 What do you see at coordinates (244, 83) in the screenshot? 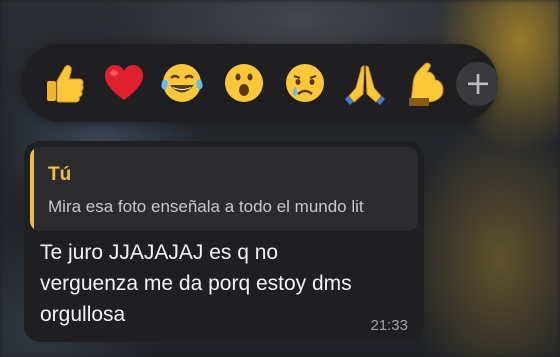
I see `surprised-face-icon` at bounding box center [244, 83].